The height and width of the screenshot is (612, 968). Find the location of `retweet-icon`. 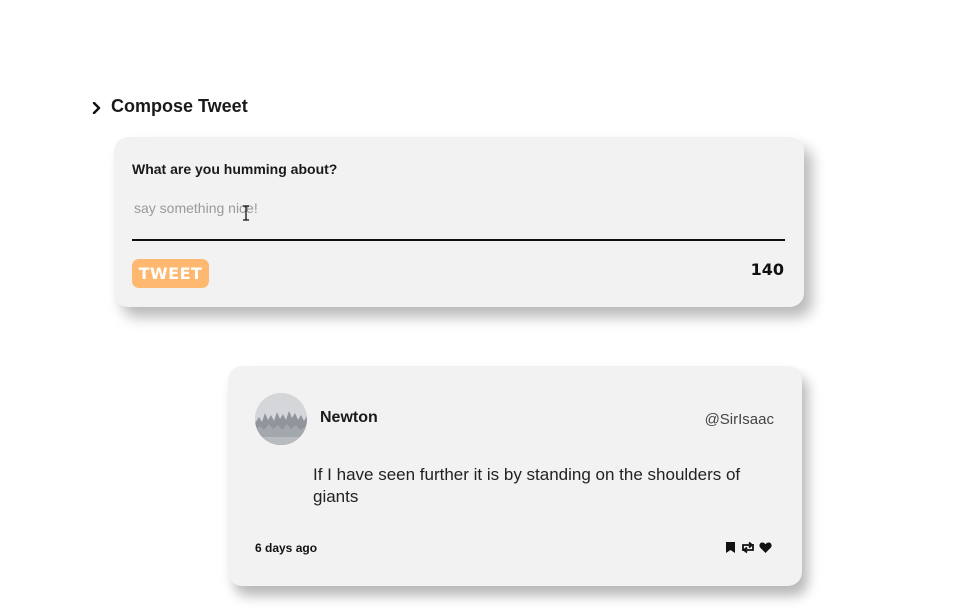

retweet-icon is located at coordinates (748, 547).